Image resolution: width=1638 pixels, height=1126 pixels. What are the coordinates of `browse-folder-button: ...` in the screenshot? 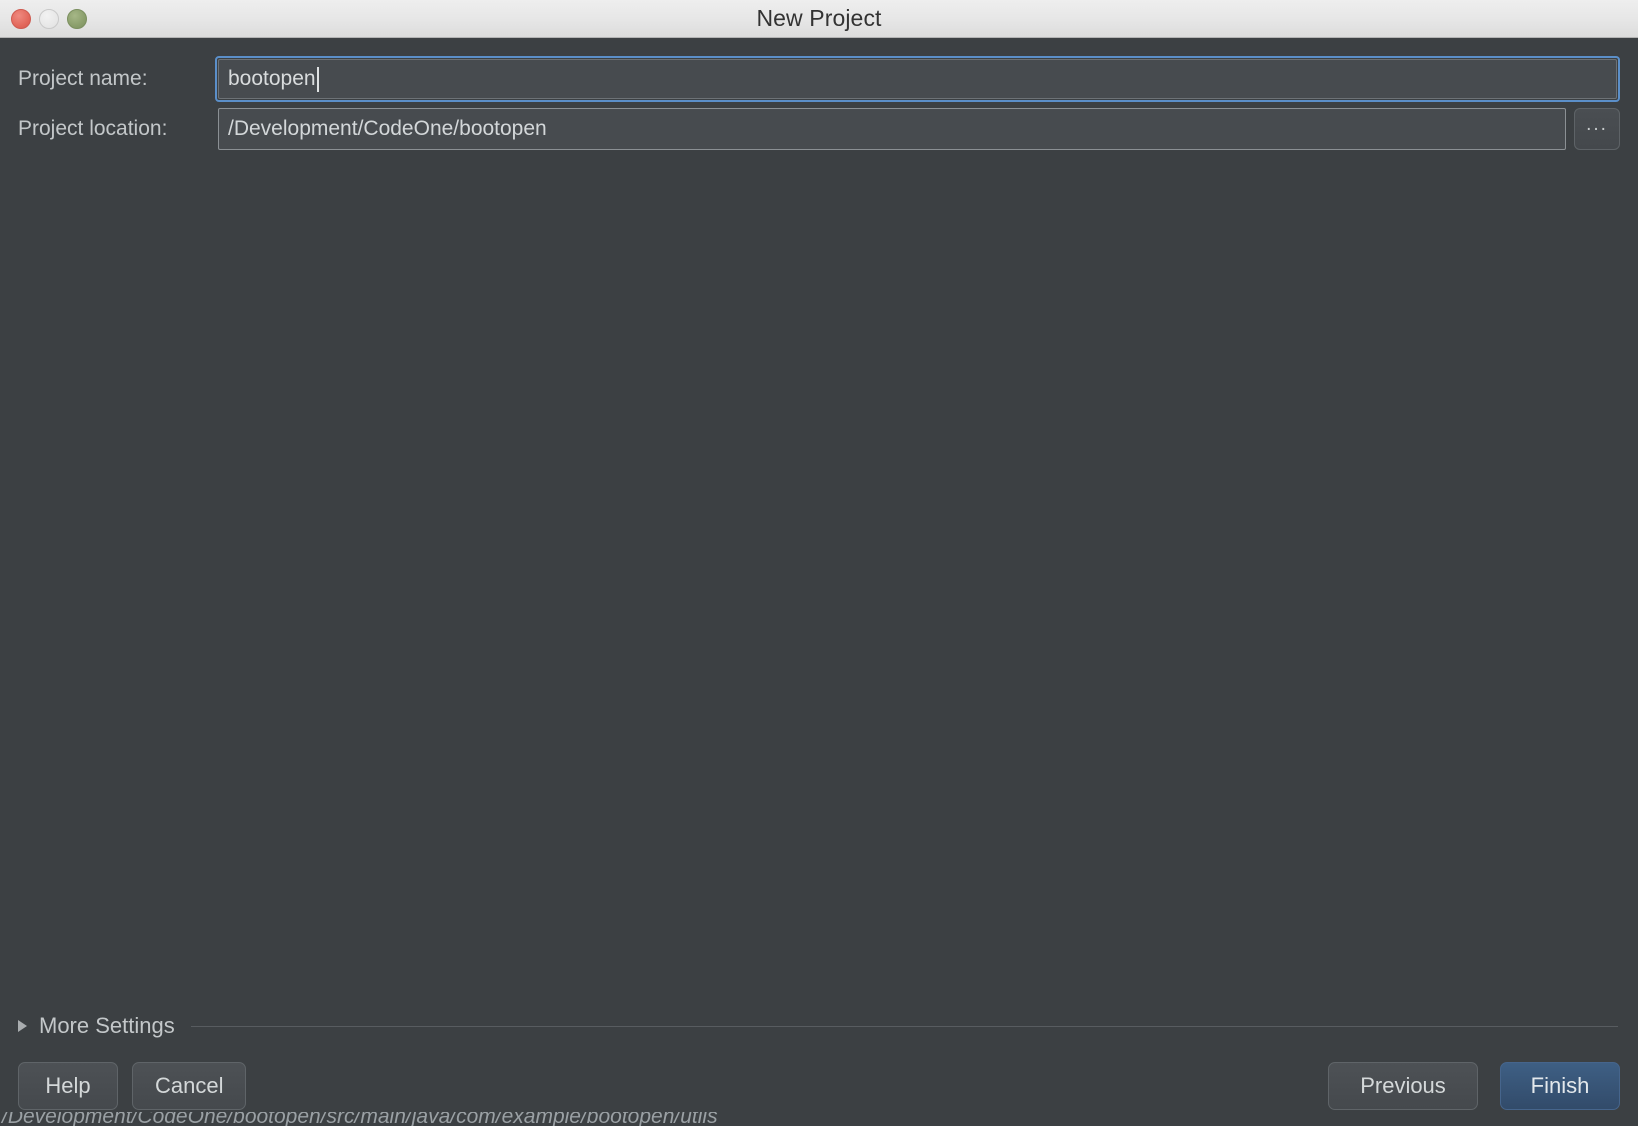 It's located at (1597, 129).